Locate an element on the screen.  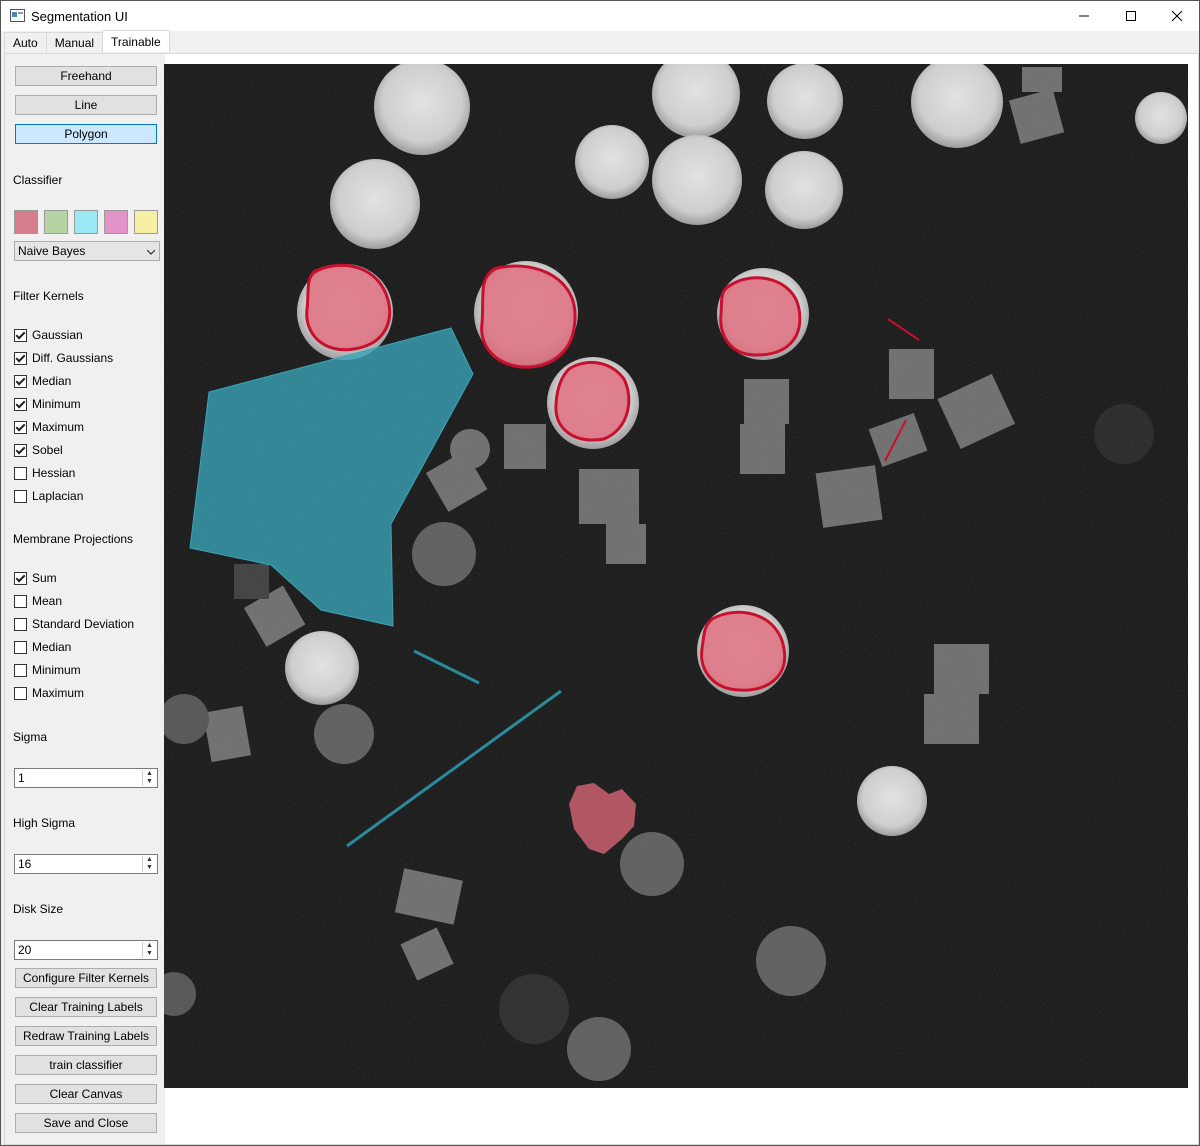
checkbox-label: Laplacian is located at coordinates (58, 496).